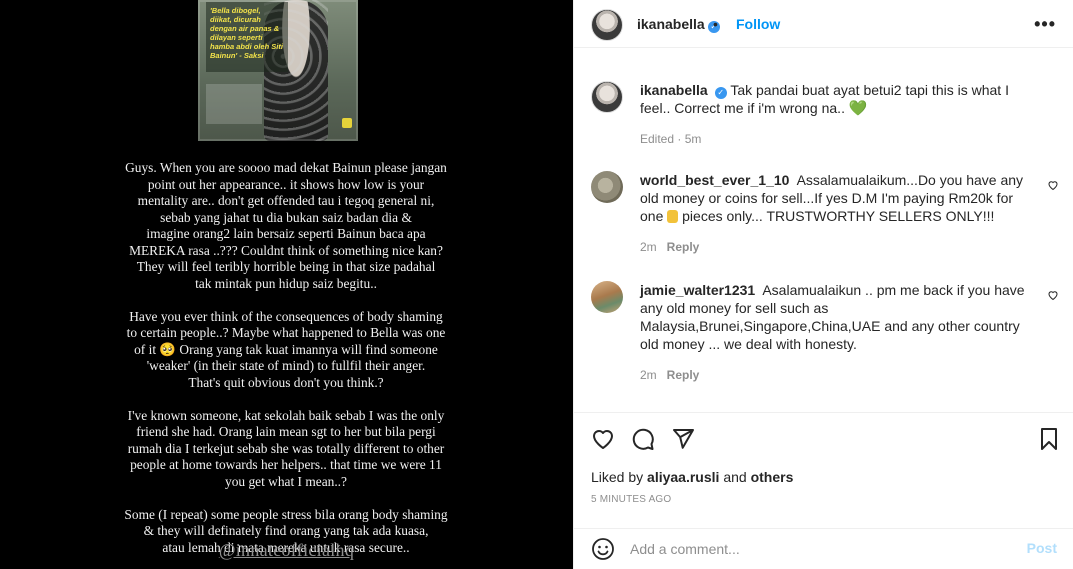  I want to click on verified-badge-icon: ✓, so click(720, 93).